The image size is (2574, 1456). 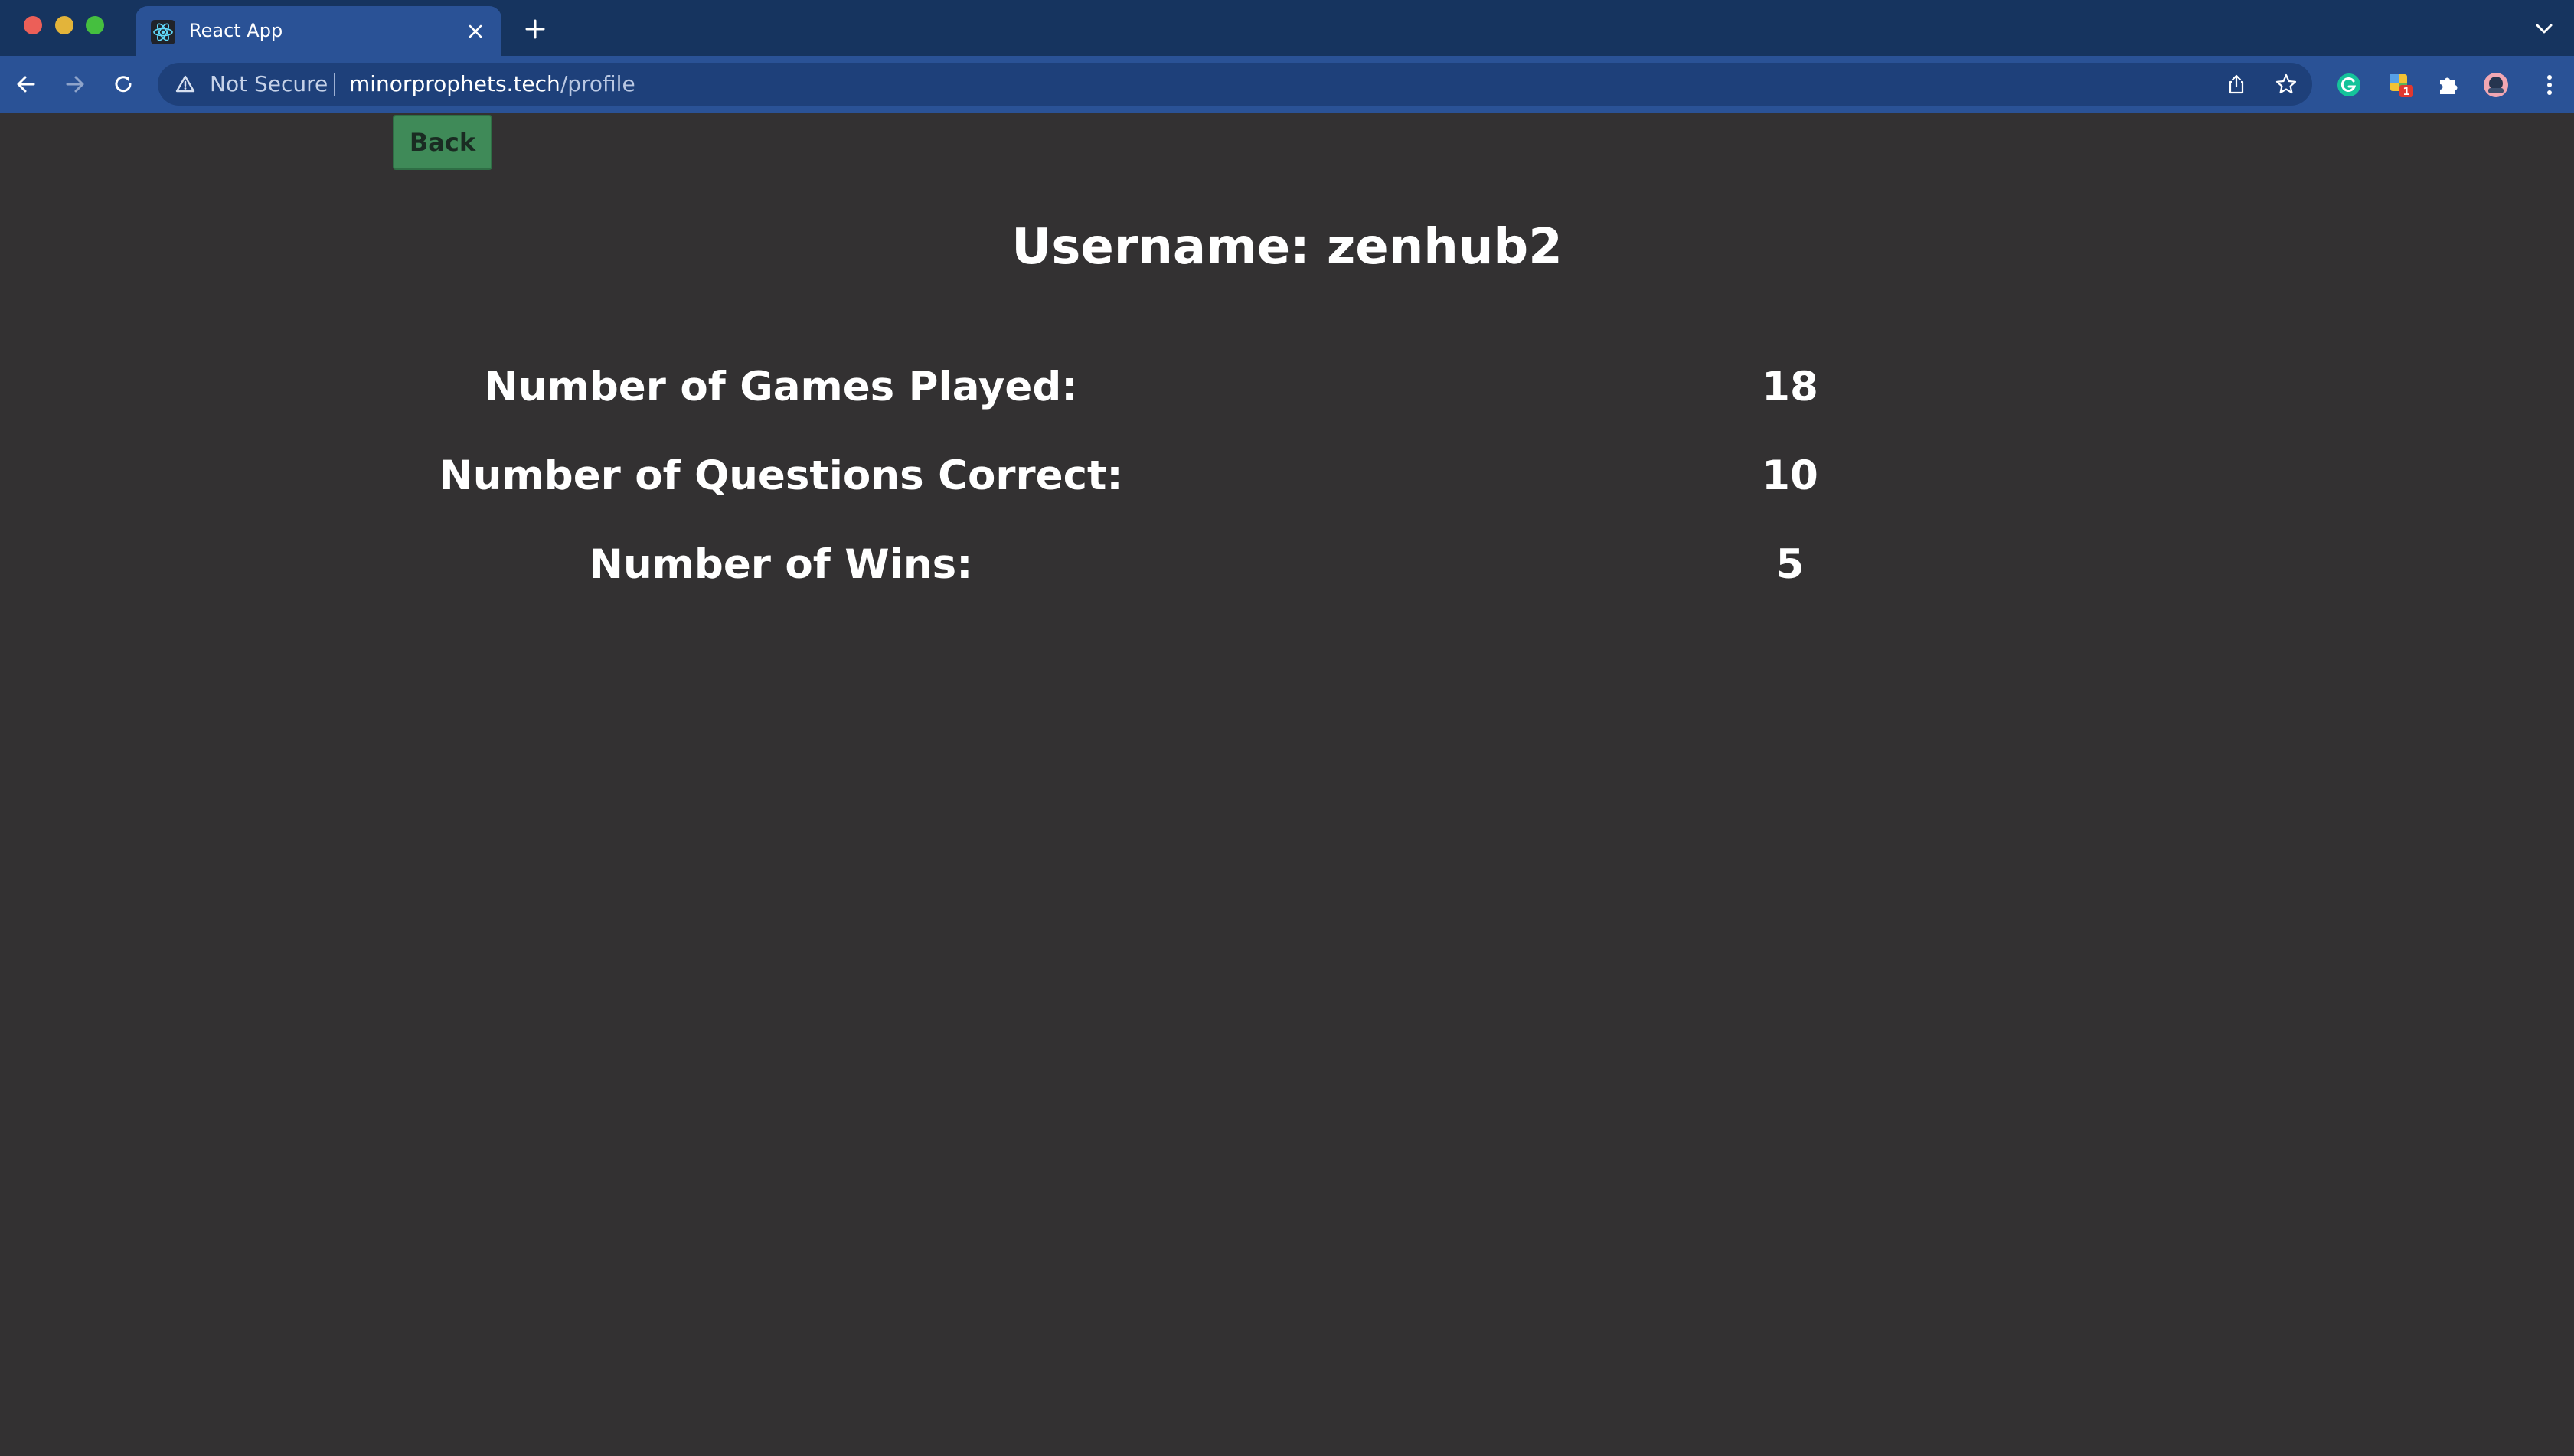 I want to click on reload-icon, so click(x=123, y=84).